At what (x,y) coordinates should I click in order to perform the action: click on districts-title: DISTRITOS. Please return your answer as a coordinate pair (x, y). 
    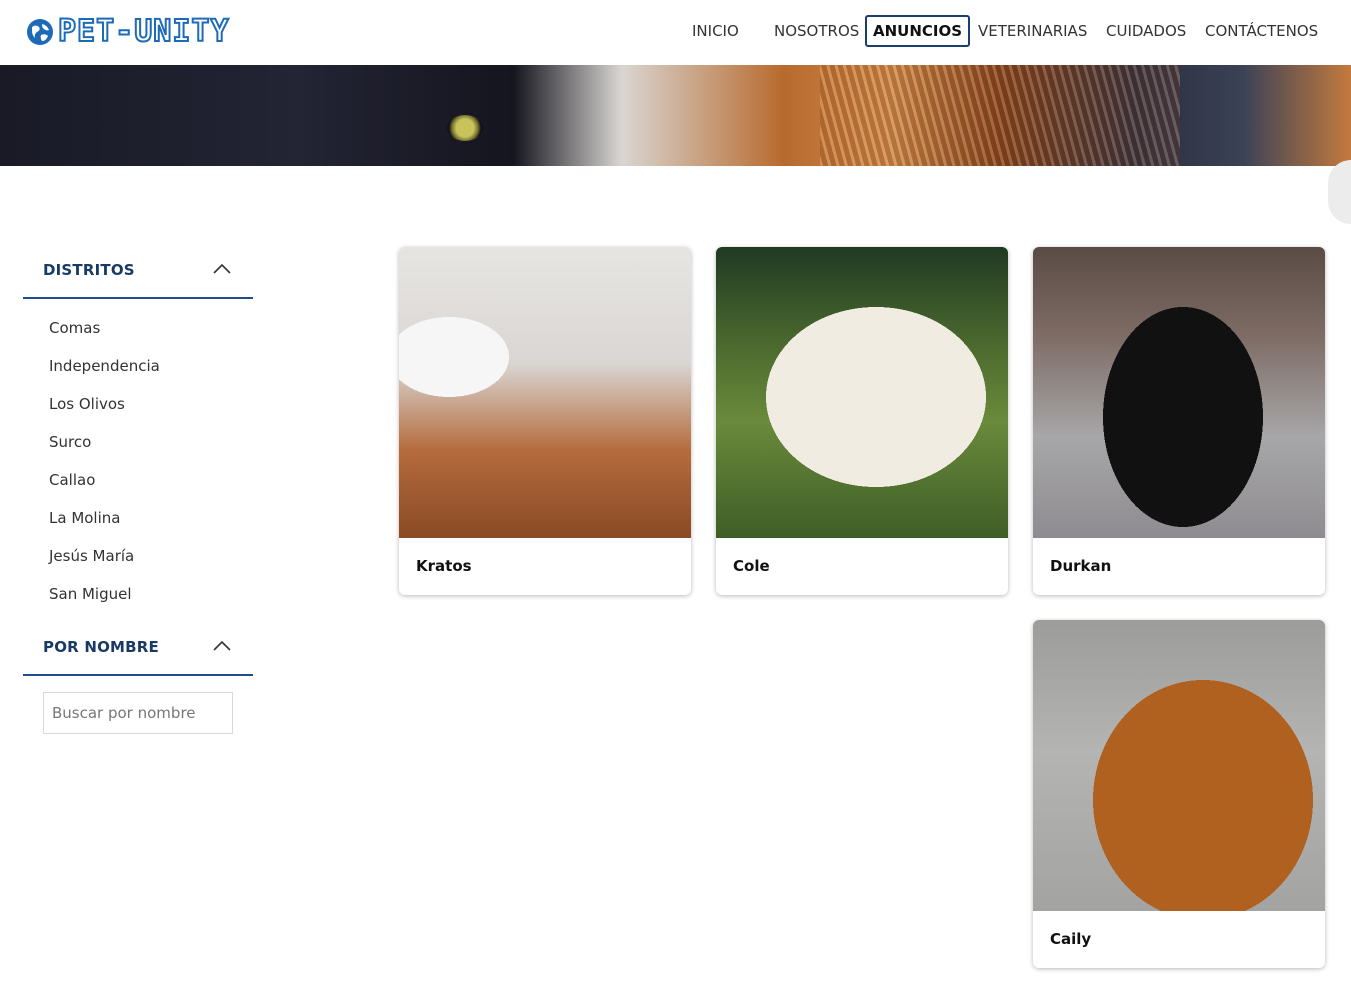
    Looking at the image, I should click on (89, 270).